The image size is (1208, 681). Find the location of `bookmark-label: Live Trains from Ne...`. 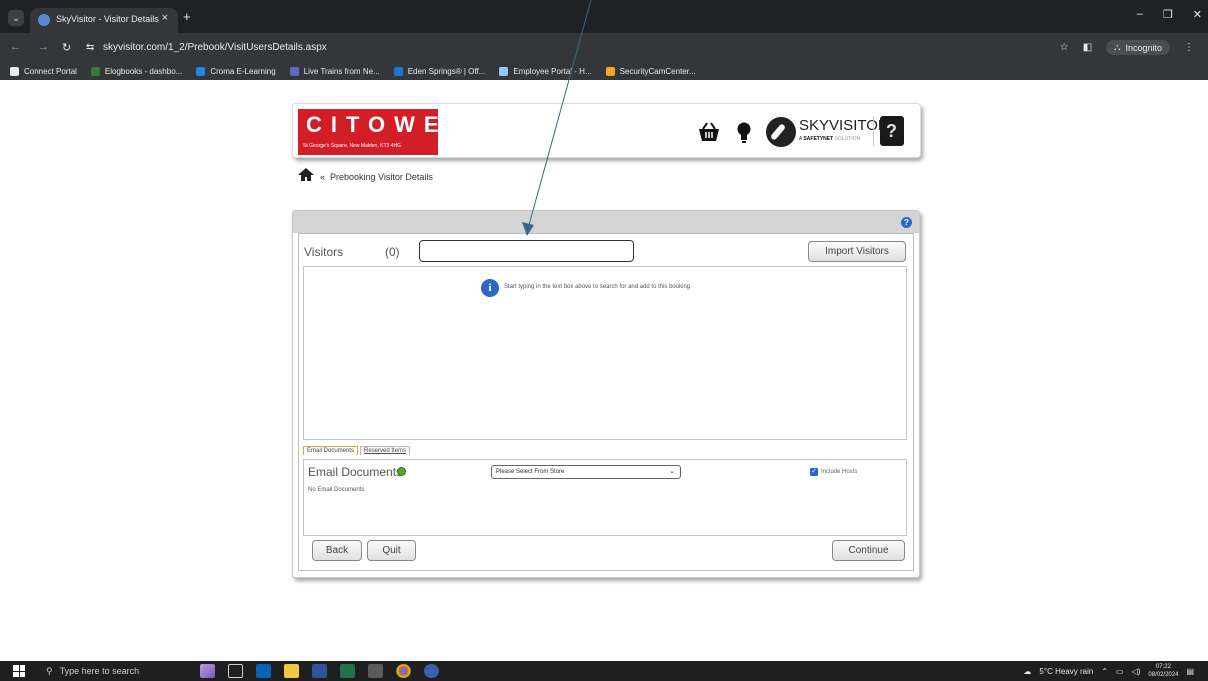

bookmark-label: Live Trains from Ne... is located at coordinates (341, 71).